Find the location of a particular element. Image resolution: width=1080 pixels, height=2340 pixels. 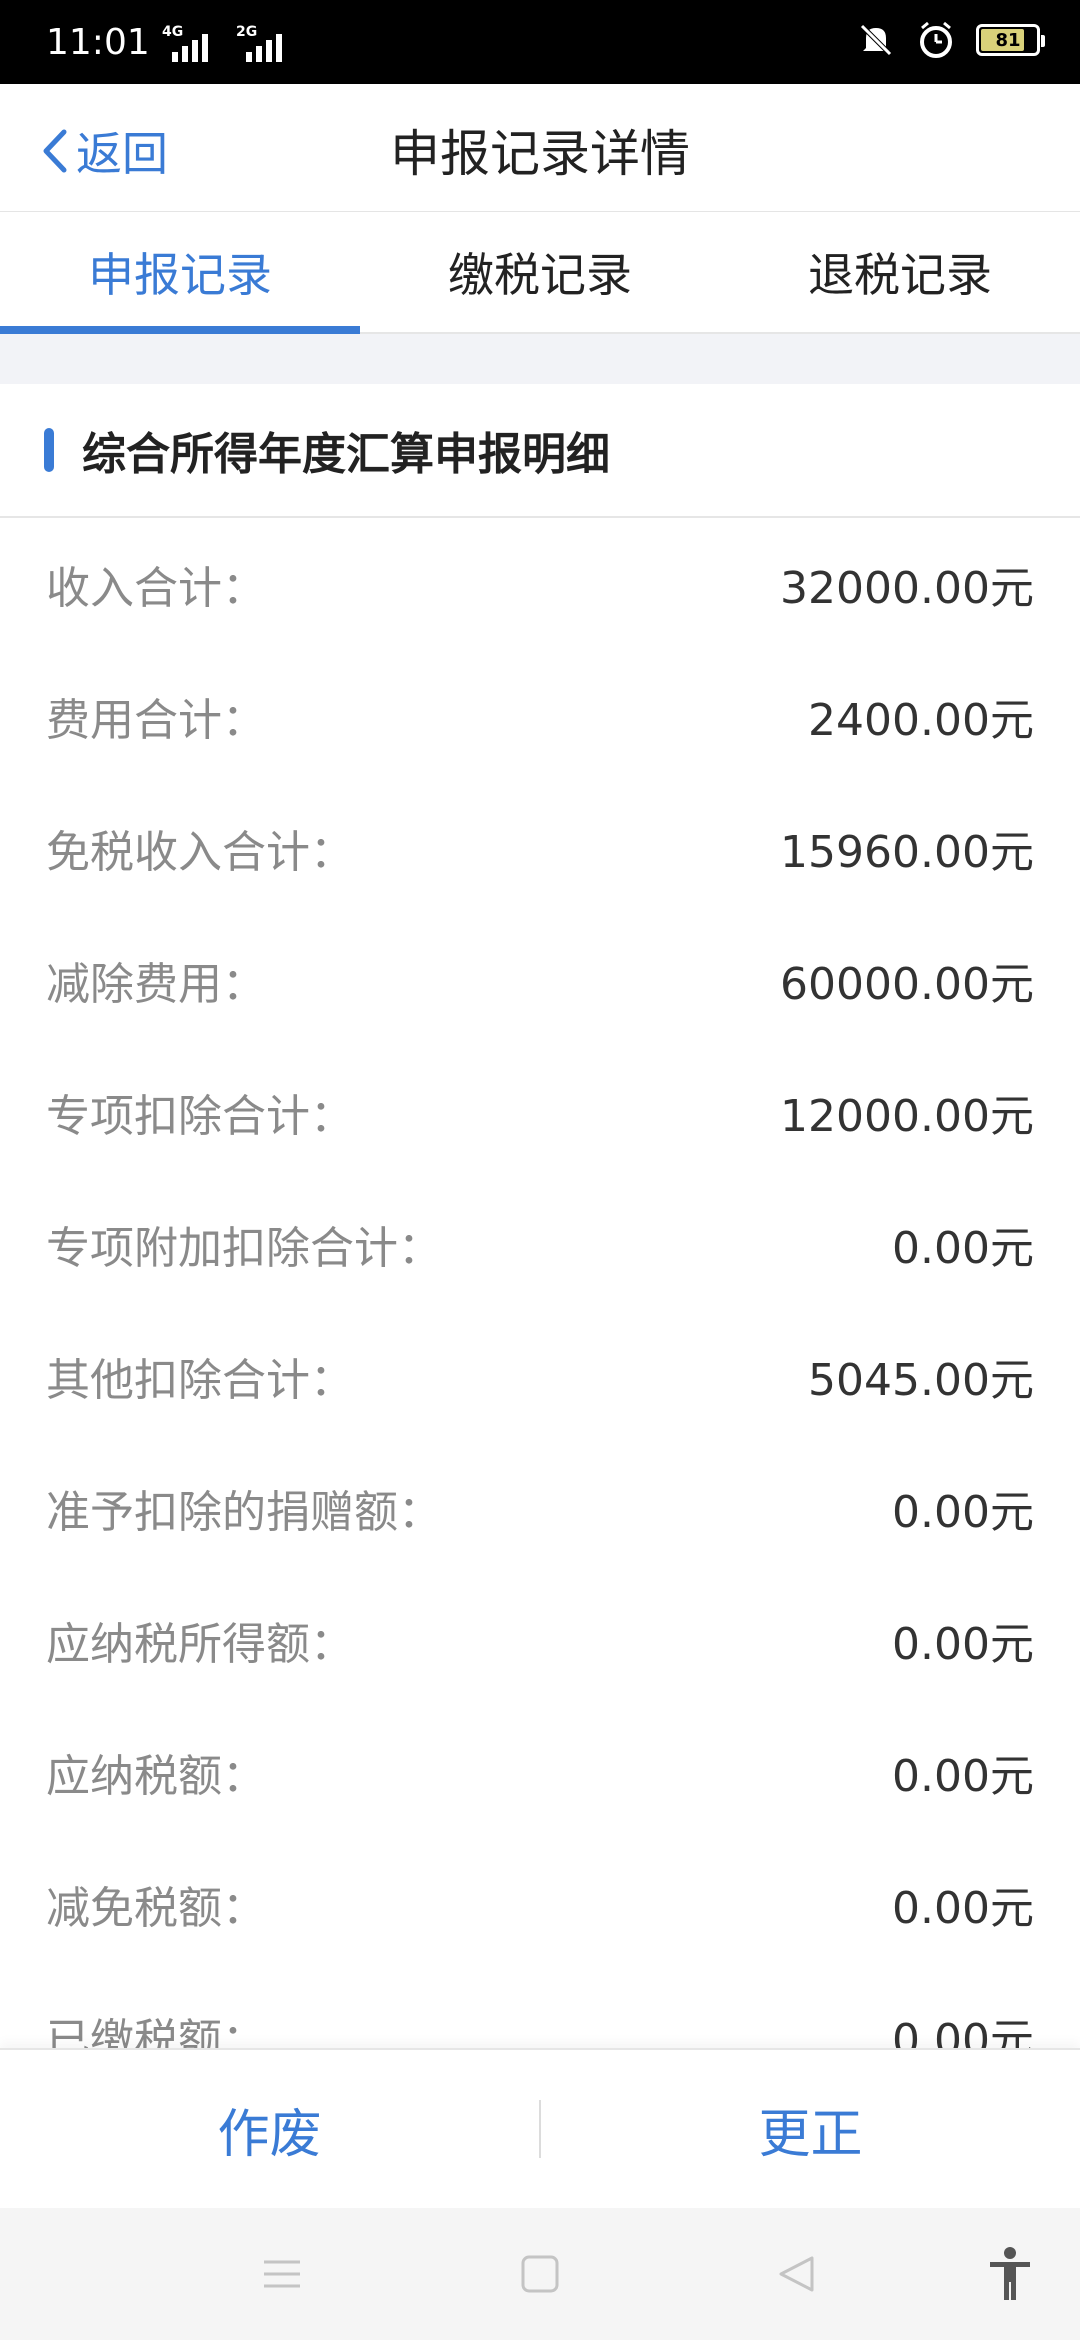

row-value: 15960.00元 is located at coordinates (907, 852).